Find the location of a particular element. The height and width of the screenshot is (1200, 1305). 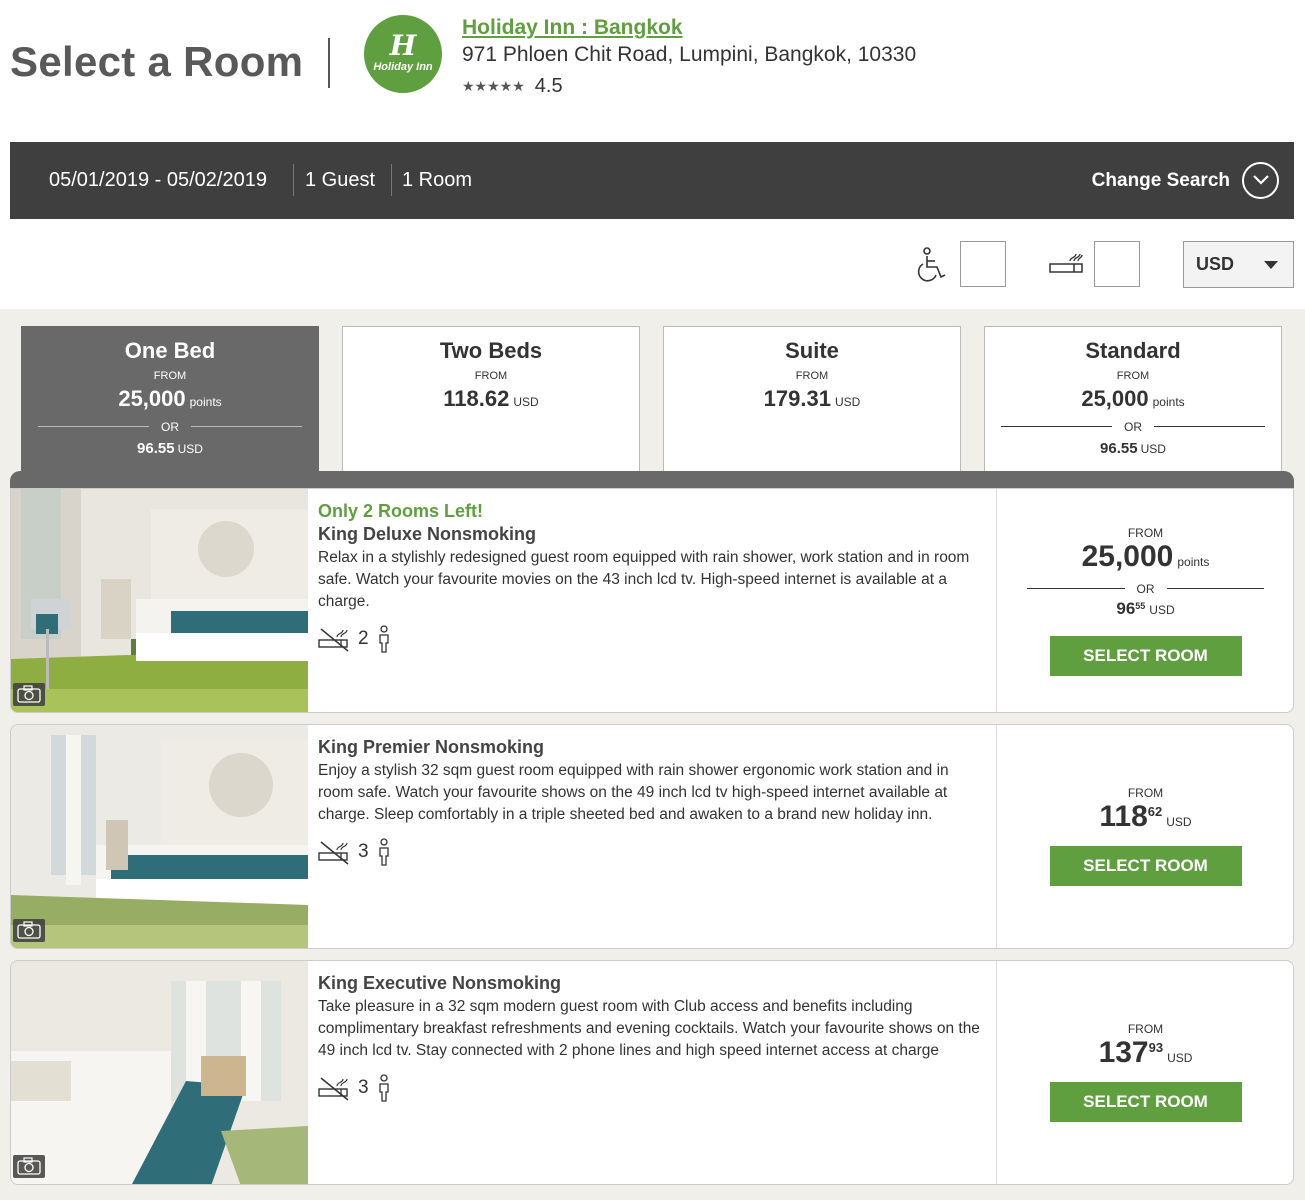

room-name: King Deluxe Nonsmoking is located at coordinates (653, 534).